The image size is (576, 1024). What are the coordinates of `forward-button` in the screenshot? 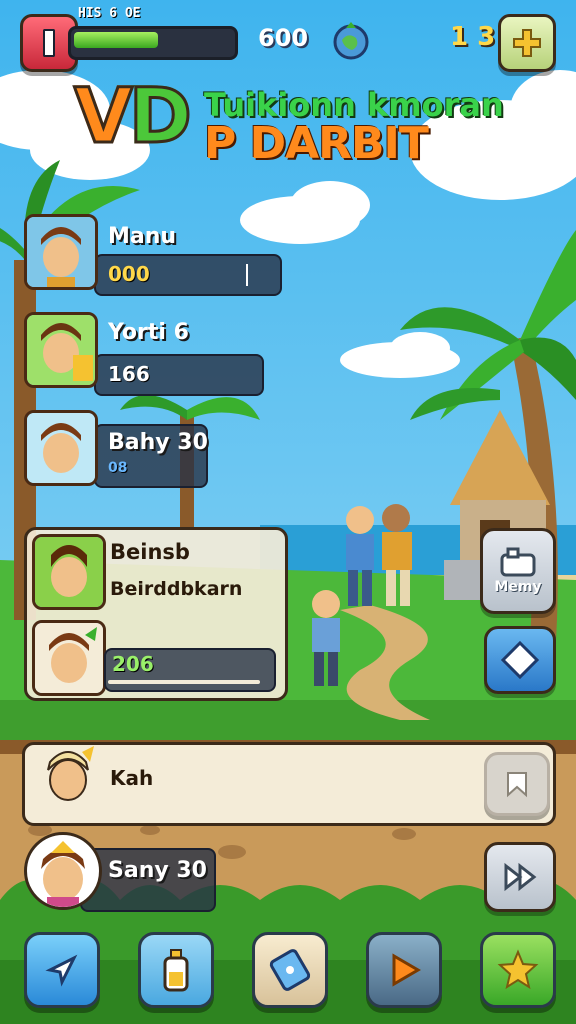 It's located at (520, 877).